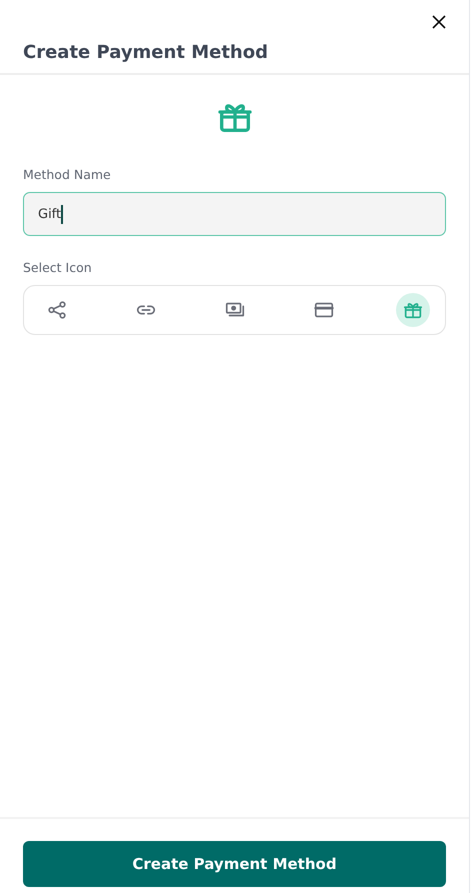 The image size is (472, 893). Describe the element at coordinates (234, 214) in the screenshot. I see `input-field: Gift` at that location.